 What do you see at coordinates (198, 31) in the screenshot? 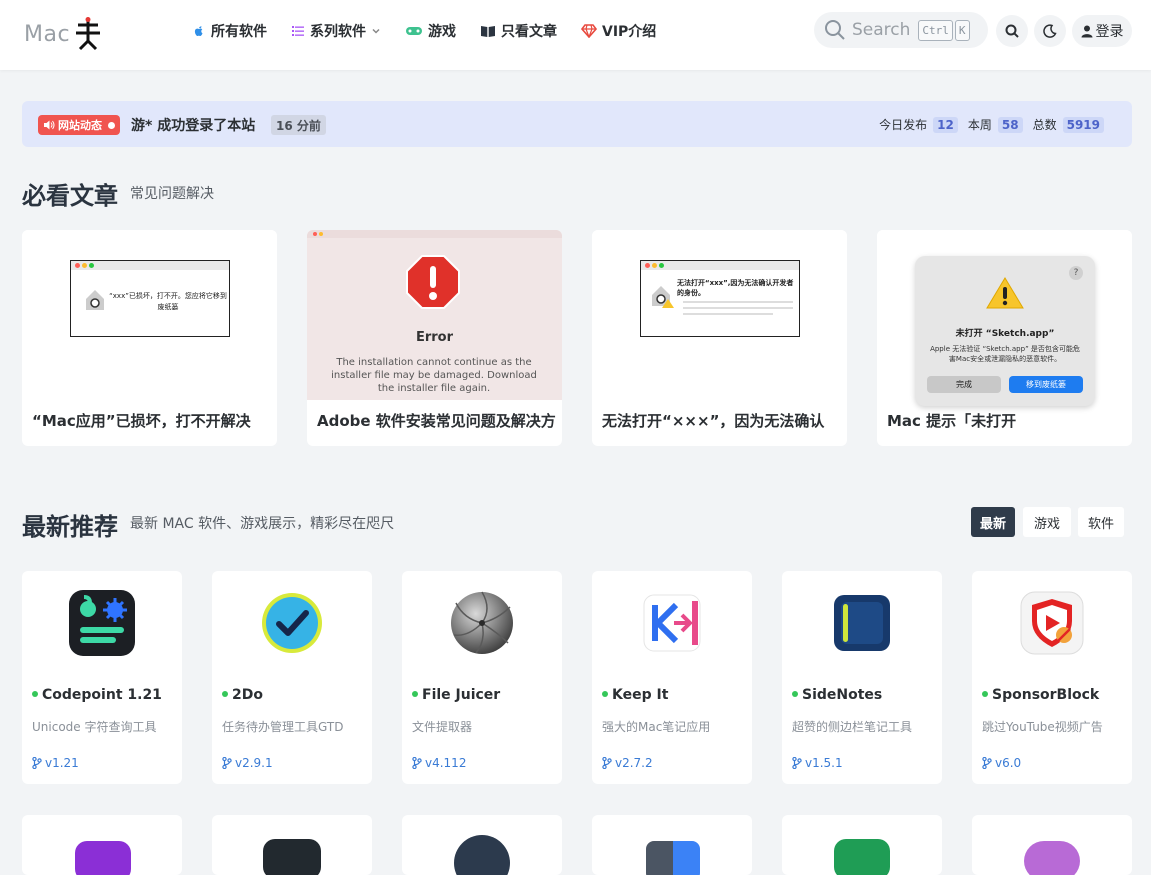
I see `apple-icon` at bounding box center [198, 31].